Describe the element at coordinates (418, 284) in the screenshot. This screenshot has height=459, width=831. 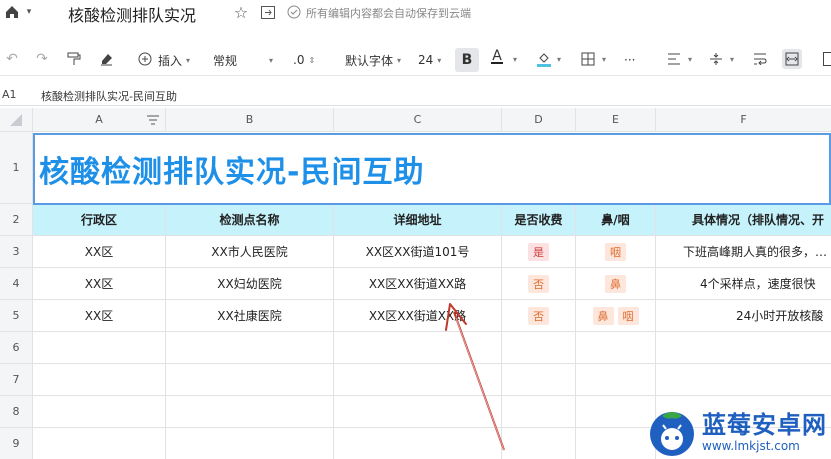
I see `table-cell-address: XX区XX街道XX路` at that location.